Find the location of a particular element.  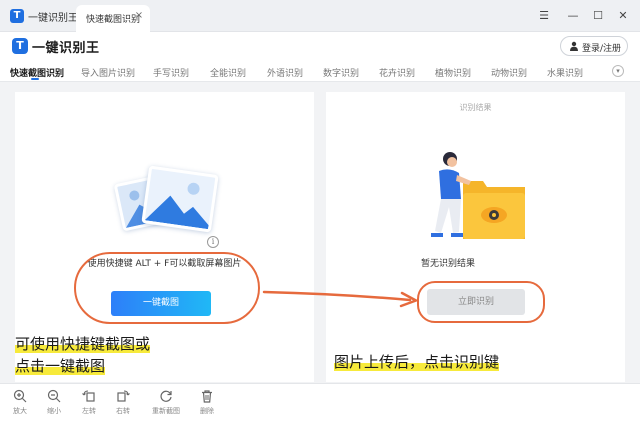

annotation-oval-right is located at coordinates (481, 302).